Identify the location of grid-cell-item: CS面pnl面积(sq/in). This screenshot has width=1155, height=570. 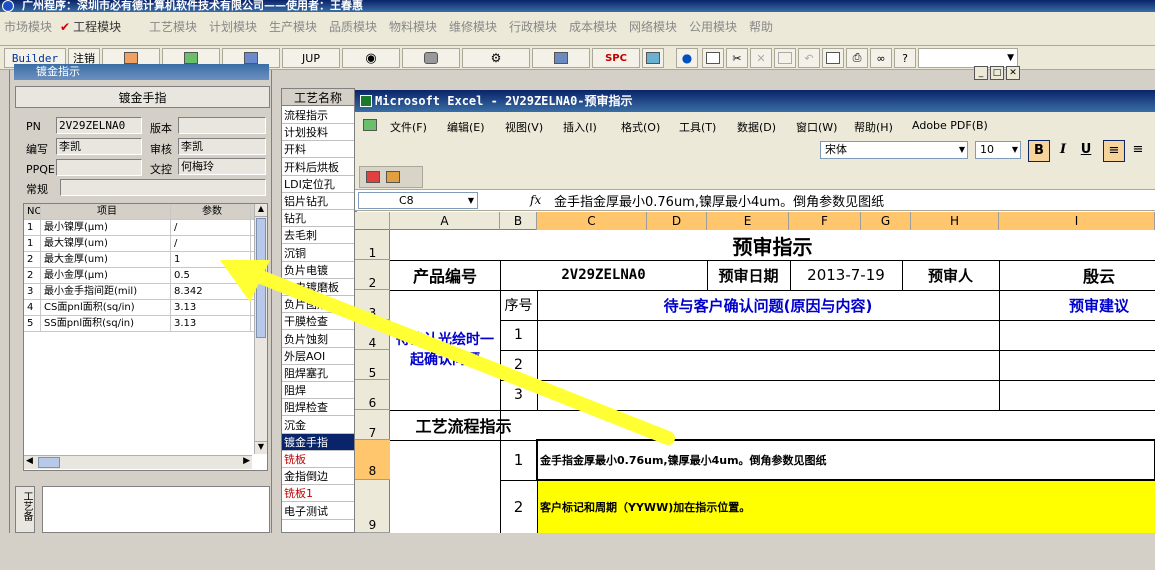
(106, 308).